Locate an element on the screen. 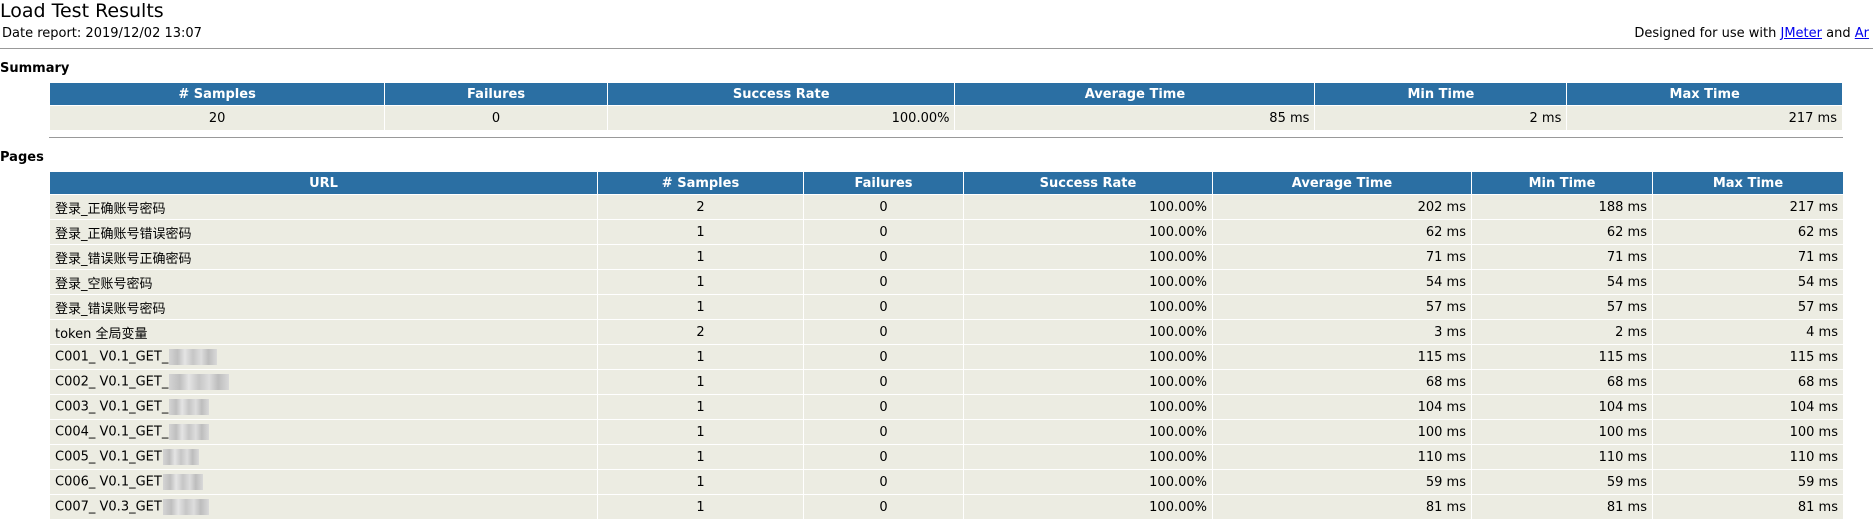  url-text: C001_ V0.1_GET_ is located at coordinates (112, 357).